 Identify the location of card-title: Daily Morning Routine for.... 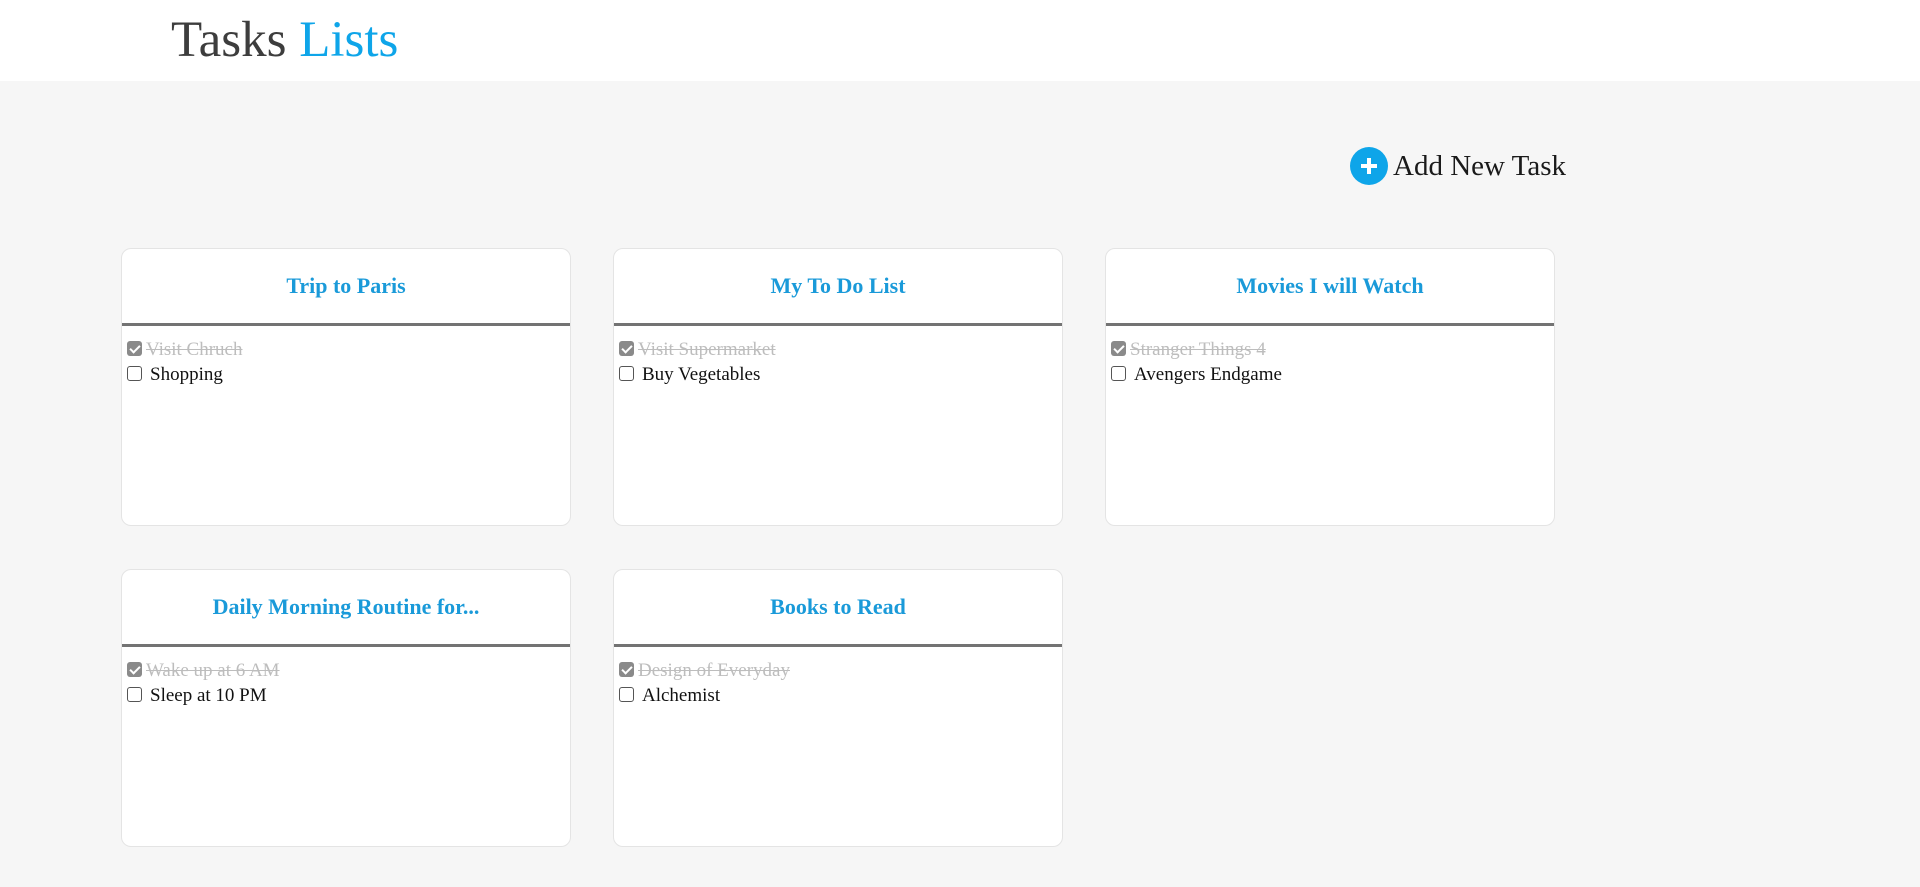
(346, 607).